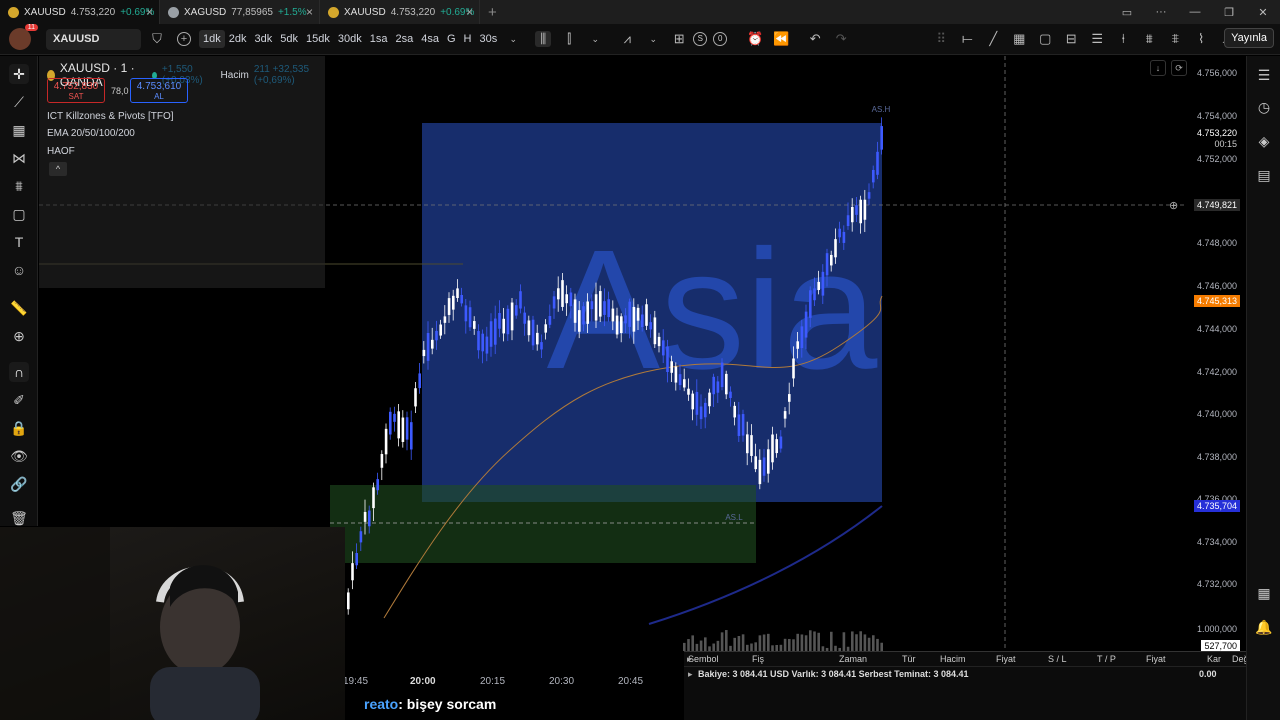 This screenshot has height=720, width=1280. Describe the element at coordinates (1264, 593) in the screenshot. I see `calendar-icon: ▦` at that location.